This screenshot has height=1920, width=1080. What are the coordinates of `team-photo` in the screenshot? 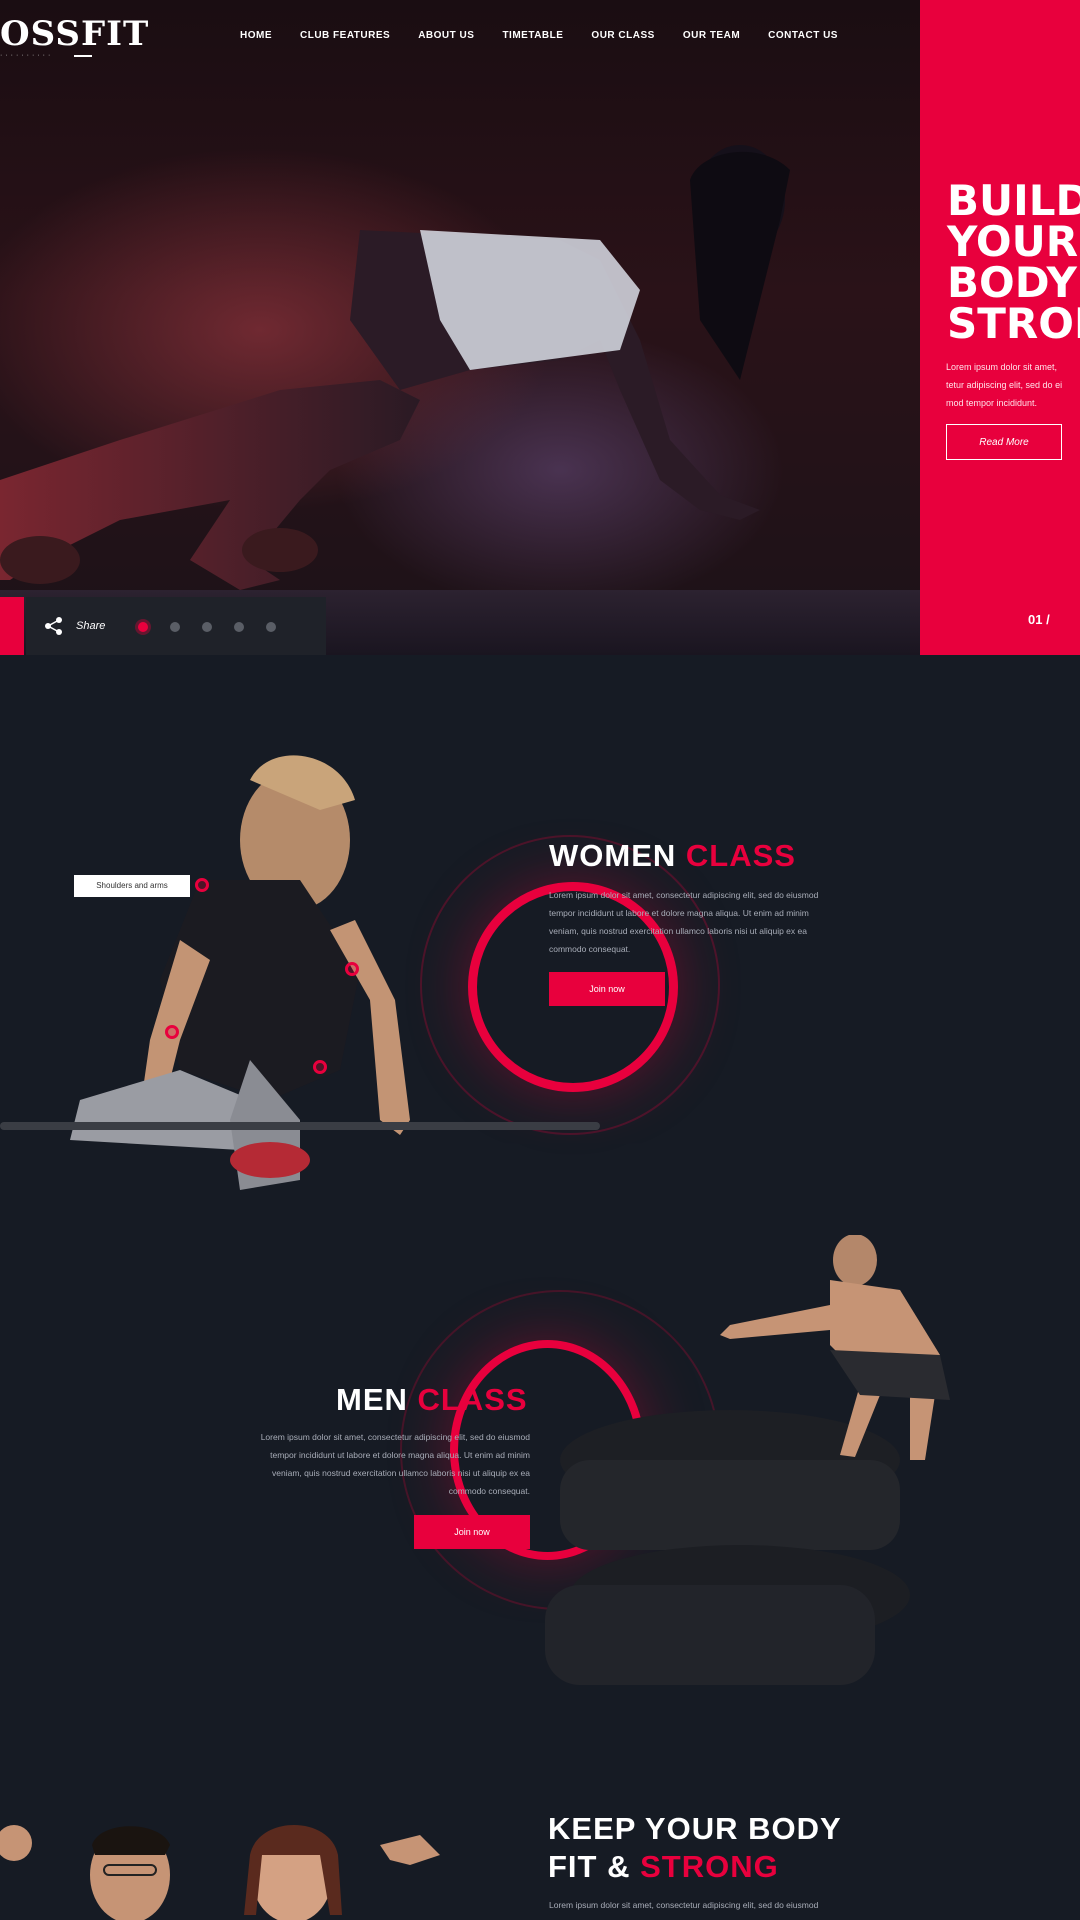 It's located at (220, 1872).